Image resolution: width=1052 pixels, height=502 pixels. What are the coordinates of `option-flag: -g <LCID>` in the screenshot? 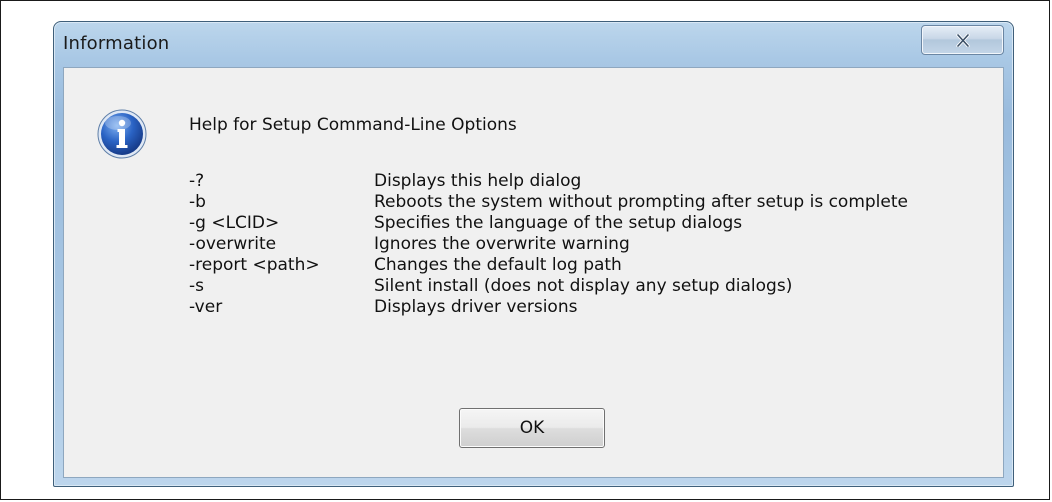 It's located at (234, 223).